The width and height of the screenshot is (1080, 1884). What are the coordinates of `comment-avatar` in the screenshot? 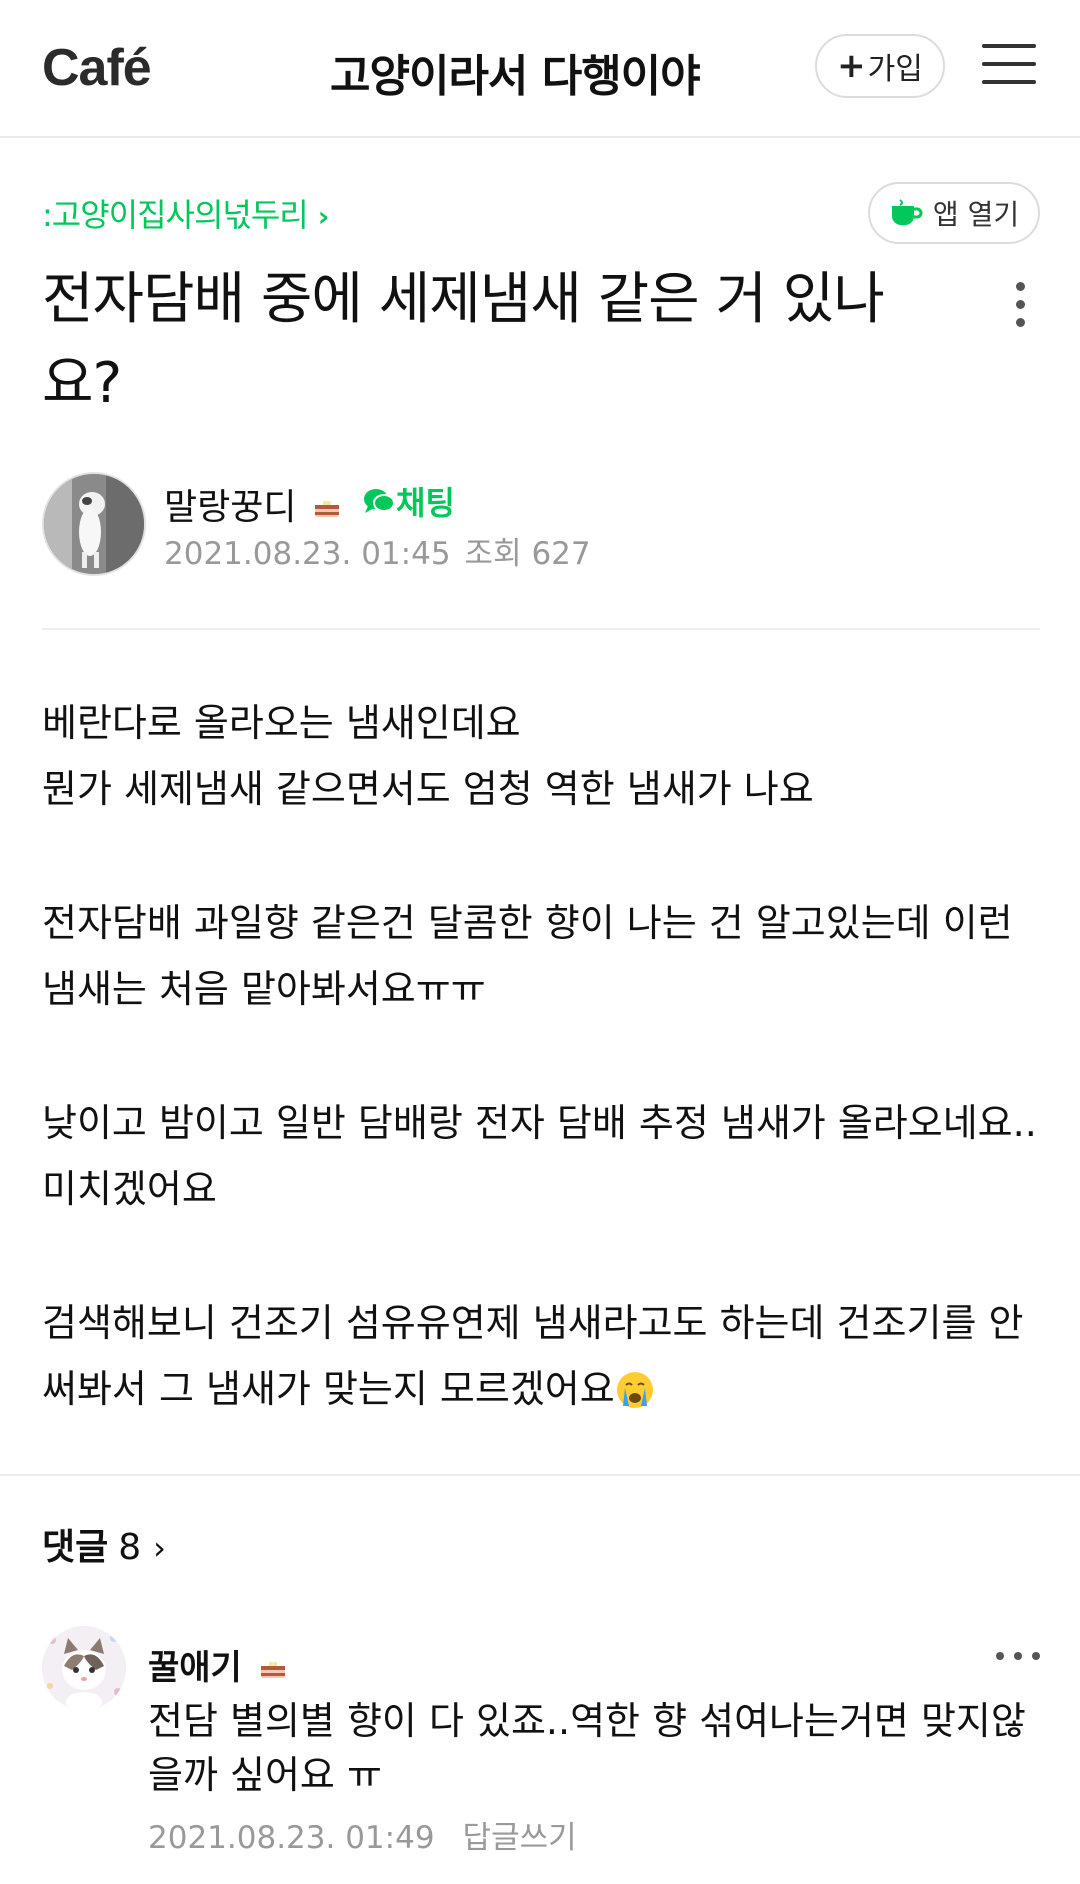 It's located at (84, 1668).